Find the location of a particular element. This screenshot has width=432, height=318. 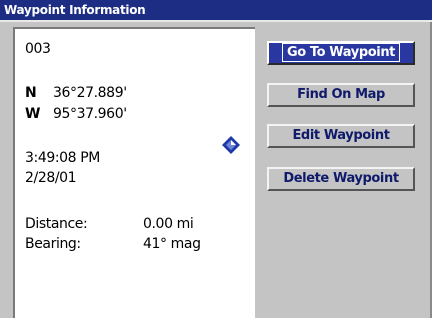

distance-value: 0.00 mi is located at coordinates (168, 224).